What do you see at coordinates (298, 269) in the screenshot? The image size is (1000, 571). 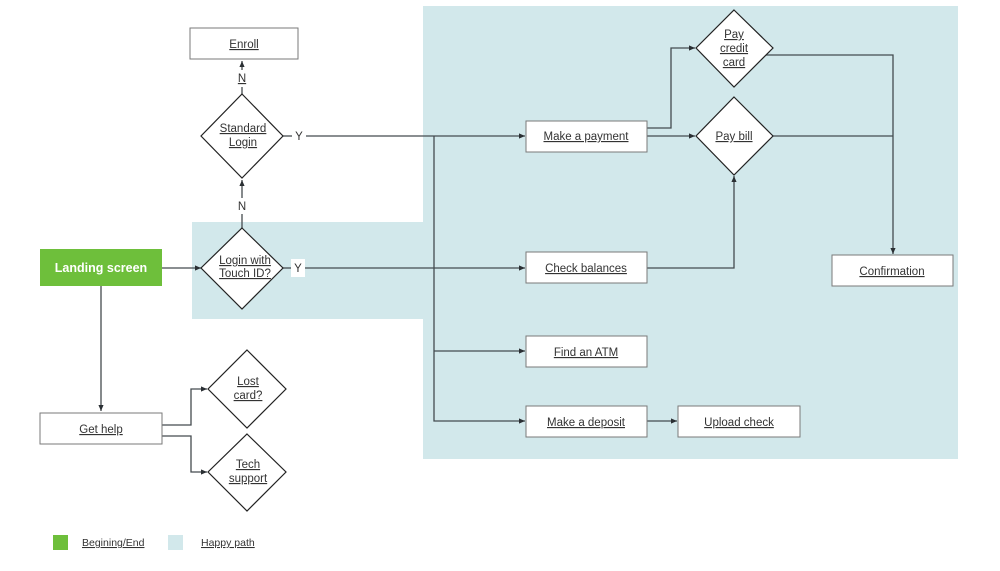 I see `touchid-yes-label: Y` at bounding box center [298, 269].